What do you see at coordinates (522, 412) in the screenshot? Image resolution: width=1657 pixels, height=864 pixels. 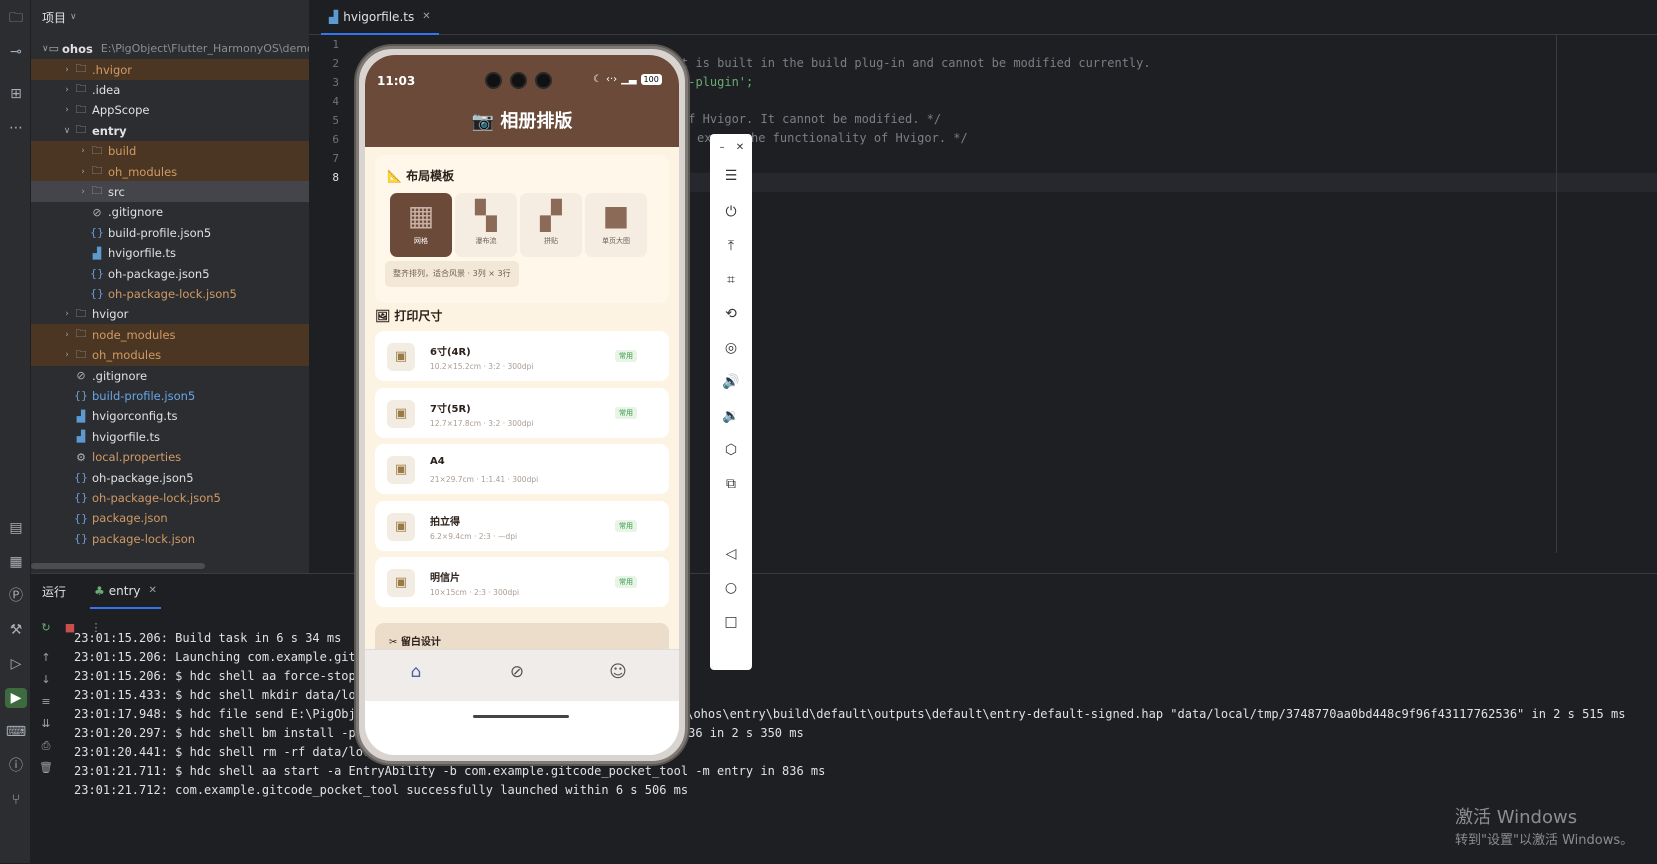 I see `print-size-item: ▣ 7寸(5R) 12.7×17.8cm · 3:2 · 300dpi 常用` at bounding box center [522, 412].